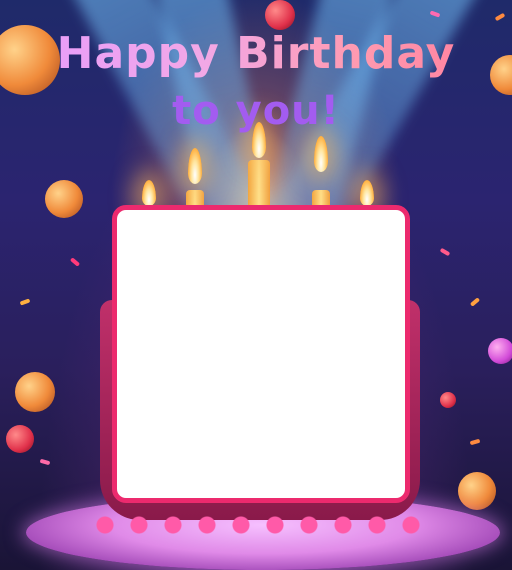  I want to click on cake-flower-decoration, so click(260, 526).